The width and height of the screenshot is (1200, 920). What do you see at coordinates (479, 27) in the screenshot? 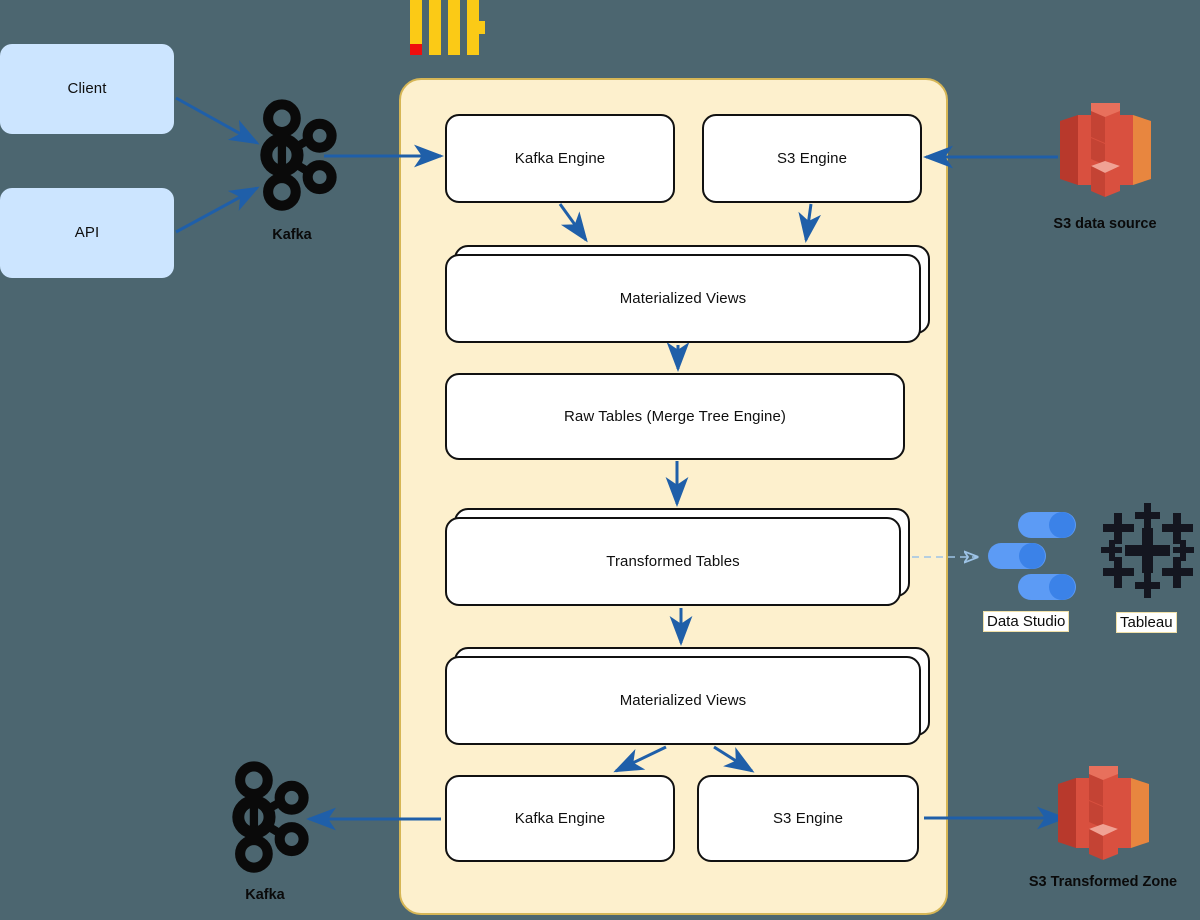
I see `clickhouse-logo-dot` at bounding box center [479, 27].